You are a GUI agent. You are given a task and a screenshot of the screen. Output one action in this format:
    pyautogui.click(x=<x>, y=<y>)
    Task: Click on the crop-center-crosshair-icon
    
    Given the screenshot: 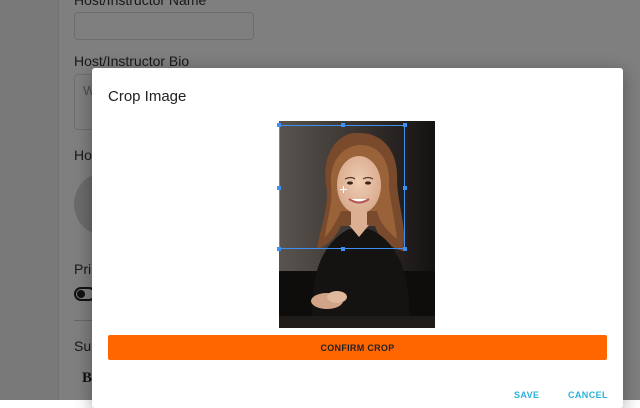 What is the action you would take?
    pyautogui.click(x=343, y=189)
    